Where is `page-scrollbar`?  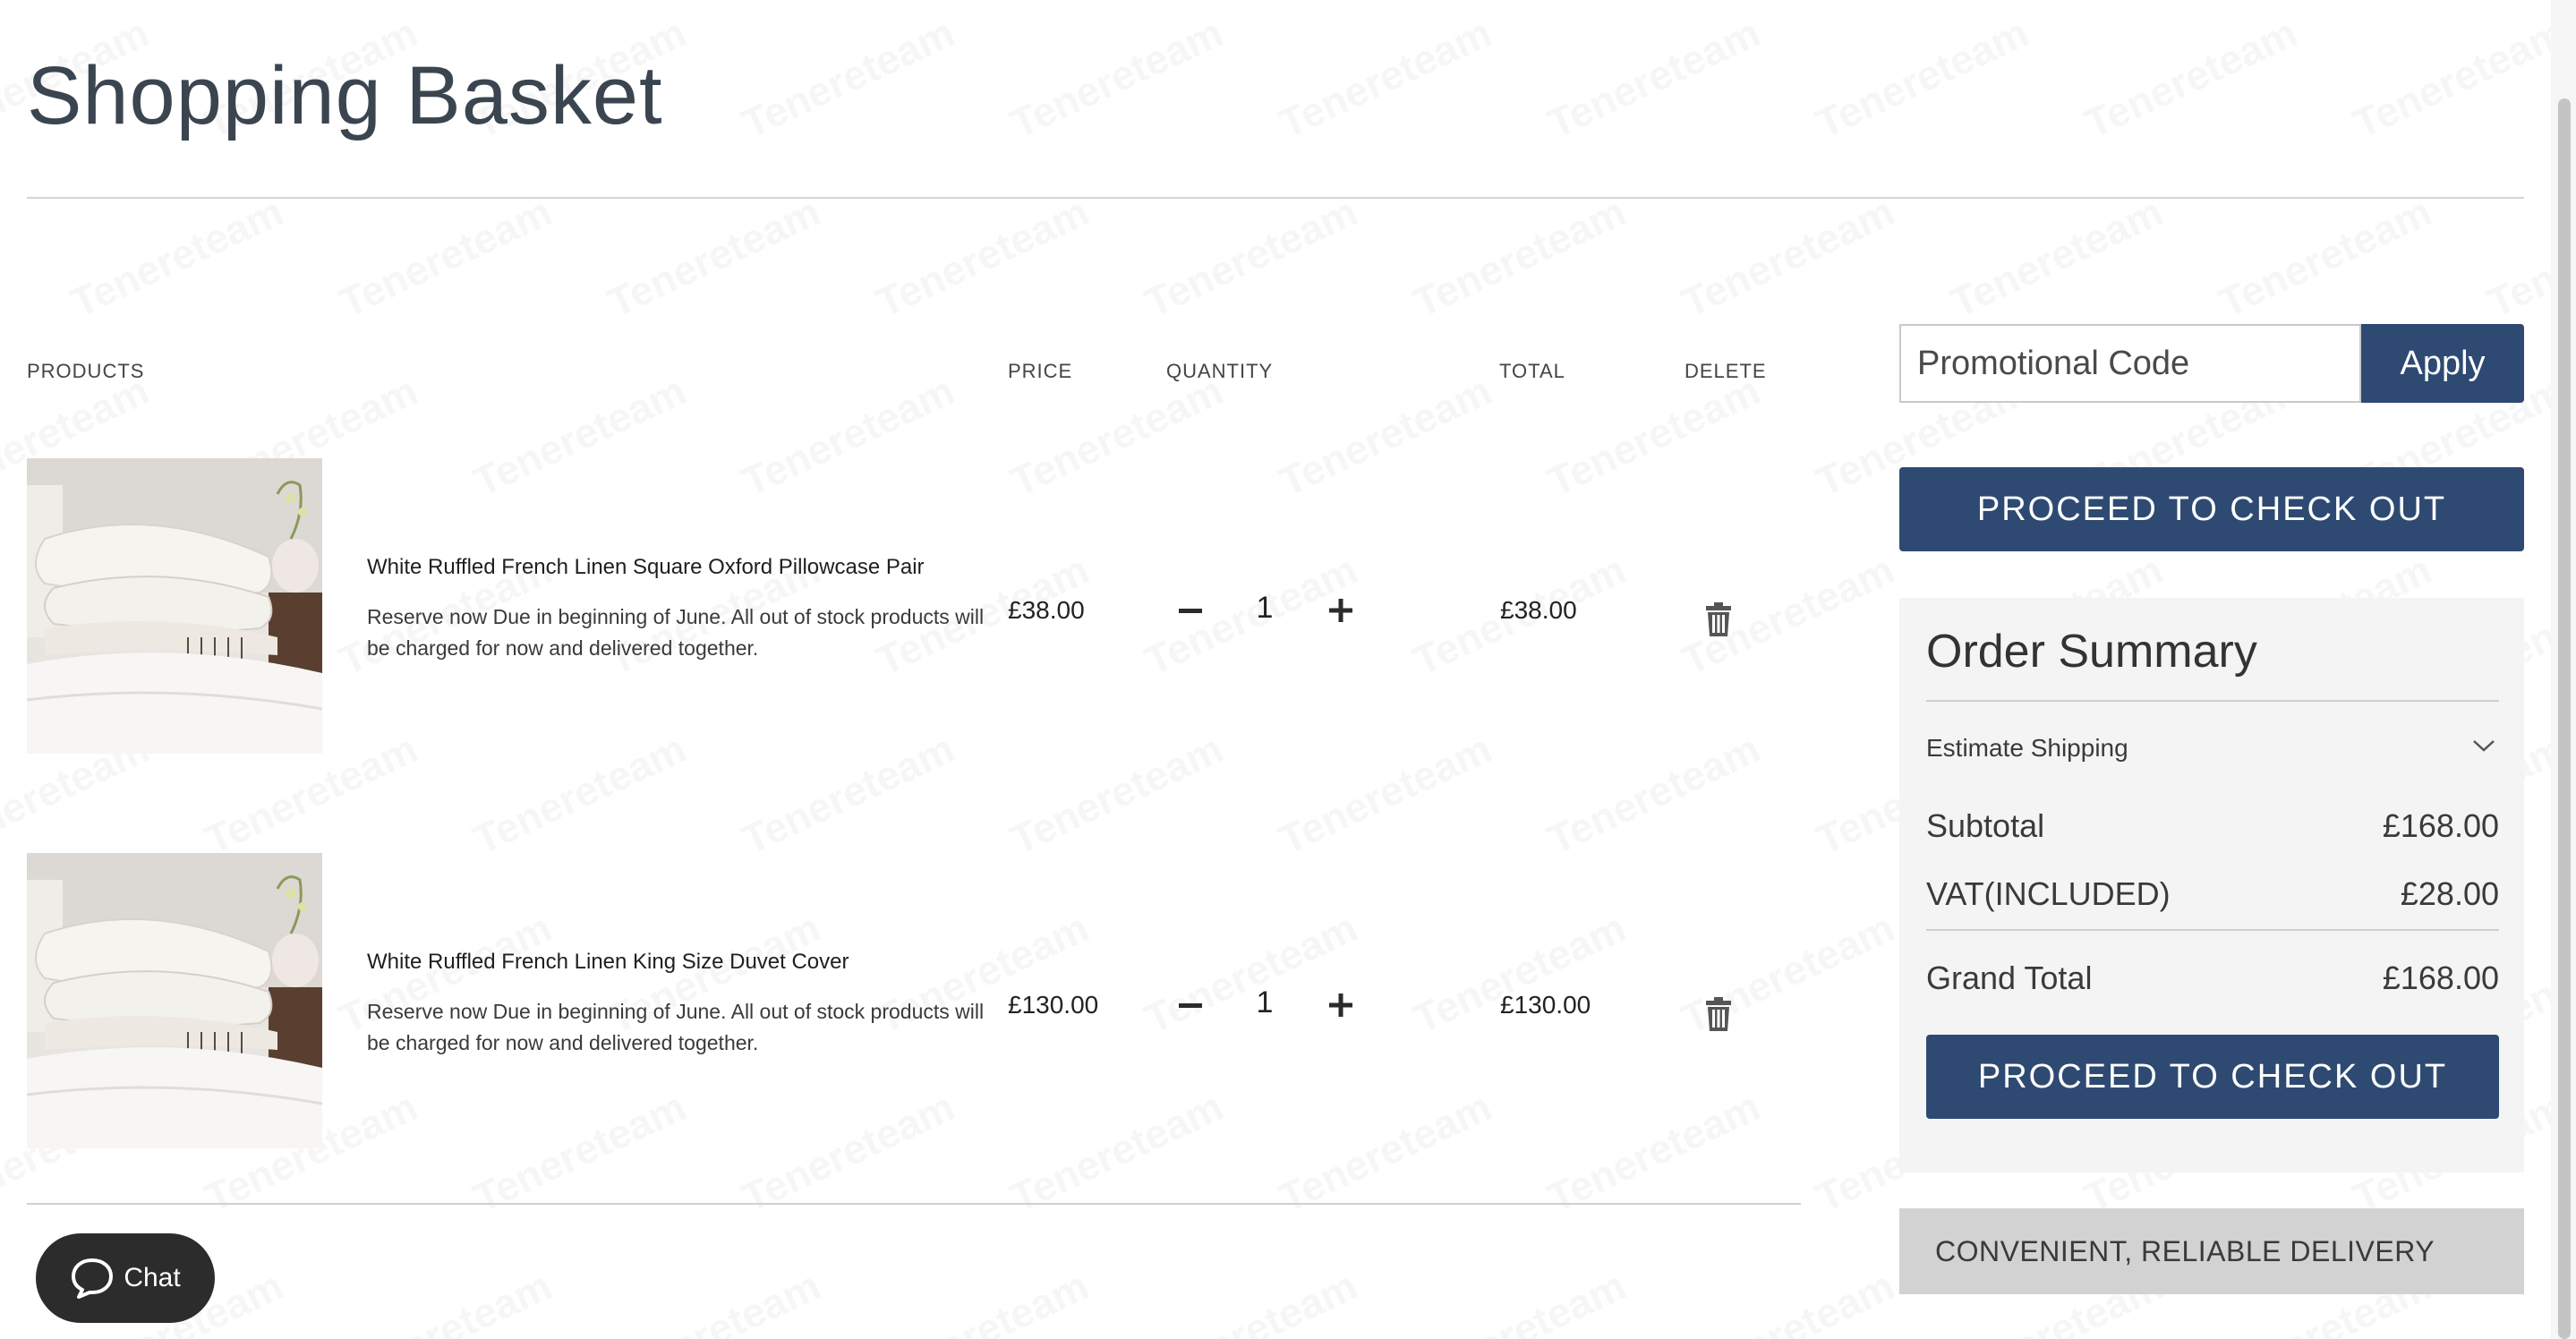 page-scrollbar is located at coordinates (2563, 669).